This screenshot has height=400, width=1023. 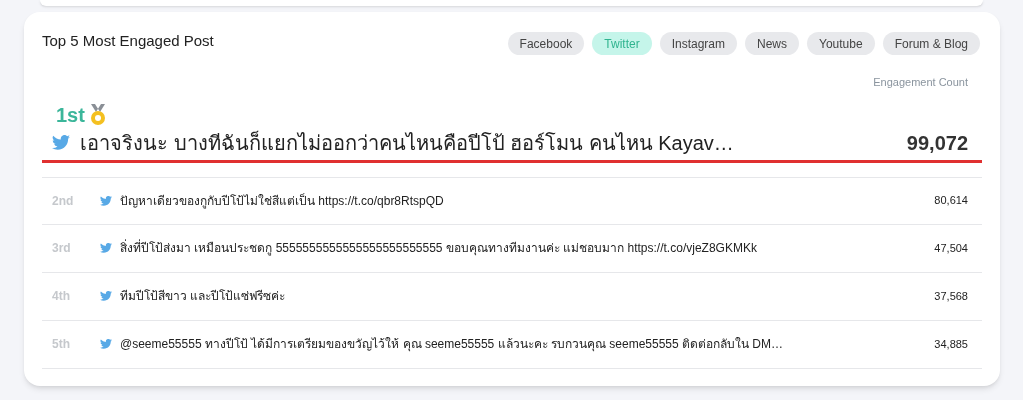 I want to click on medal-icon, so click(x=97, y=114).